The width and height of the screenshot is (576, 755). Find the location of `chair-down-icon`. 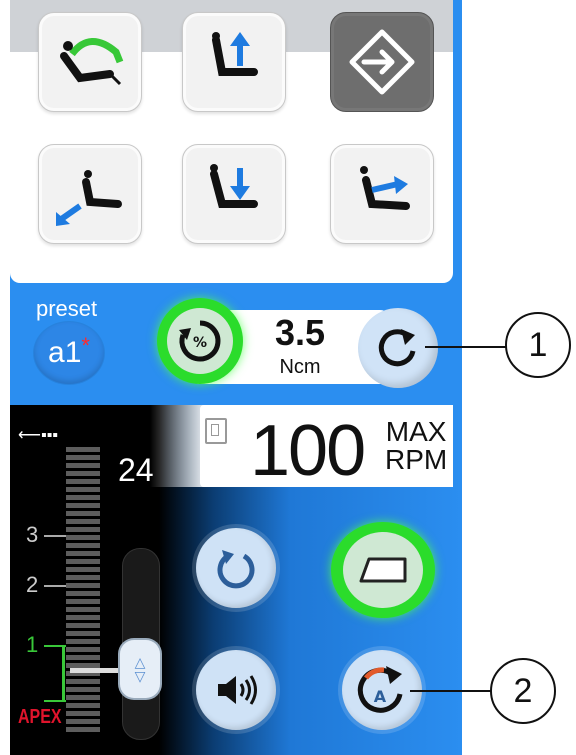

chair-down-icon is located at coordinates (234, 186).